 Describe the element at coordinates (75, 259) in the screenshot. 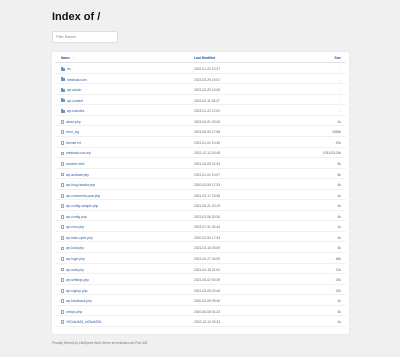

I see `file-link: wp-login.php` at that location.